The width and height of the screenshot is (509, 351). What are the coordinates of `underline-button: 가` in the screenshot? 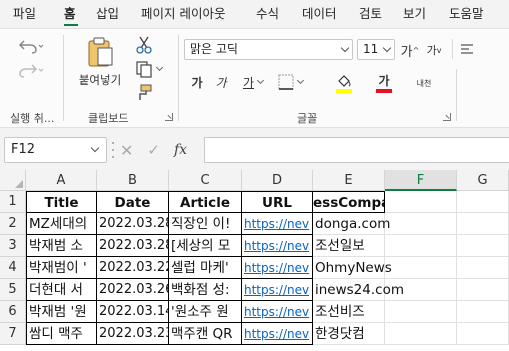 It's located at (253, 82).